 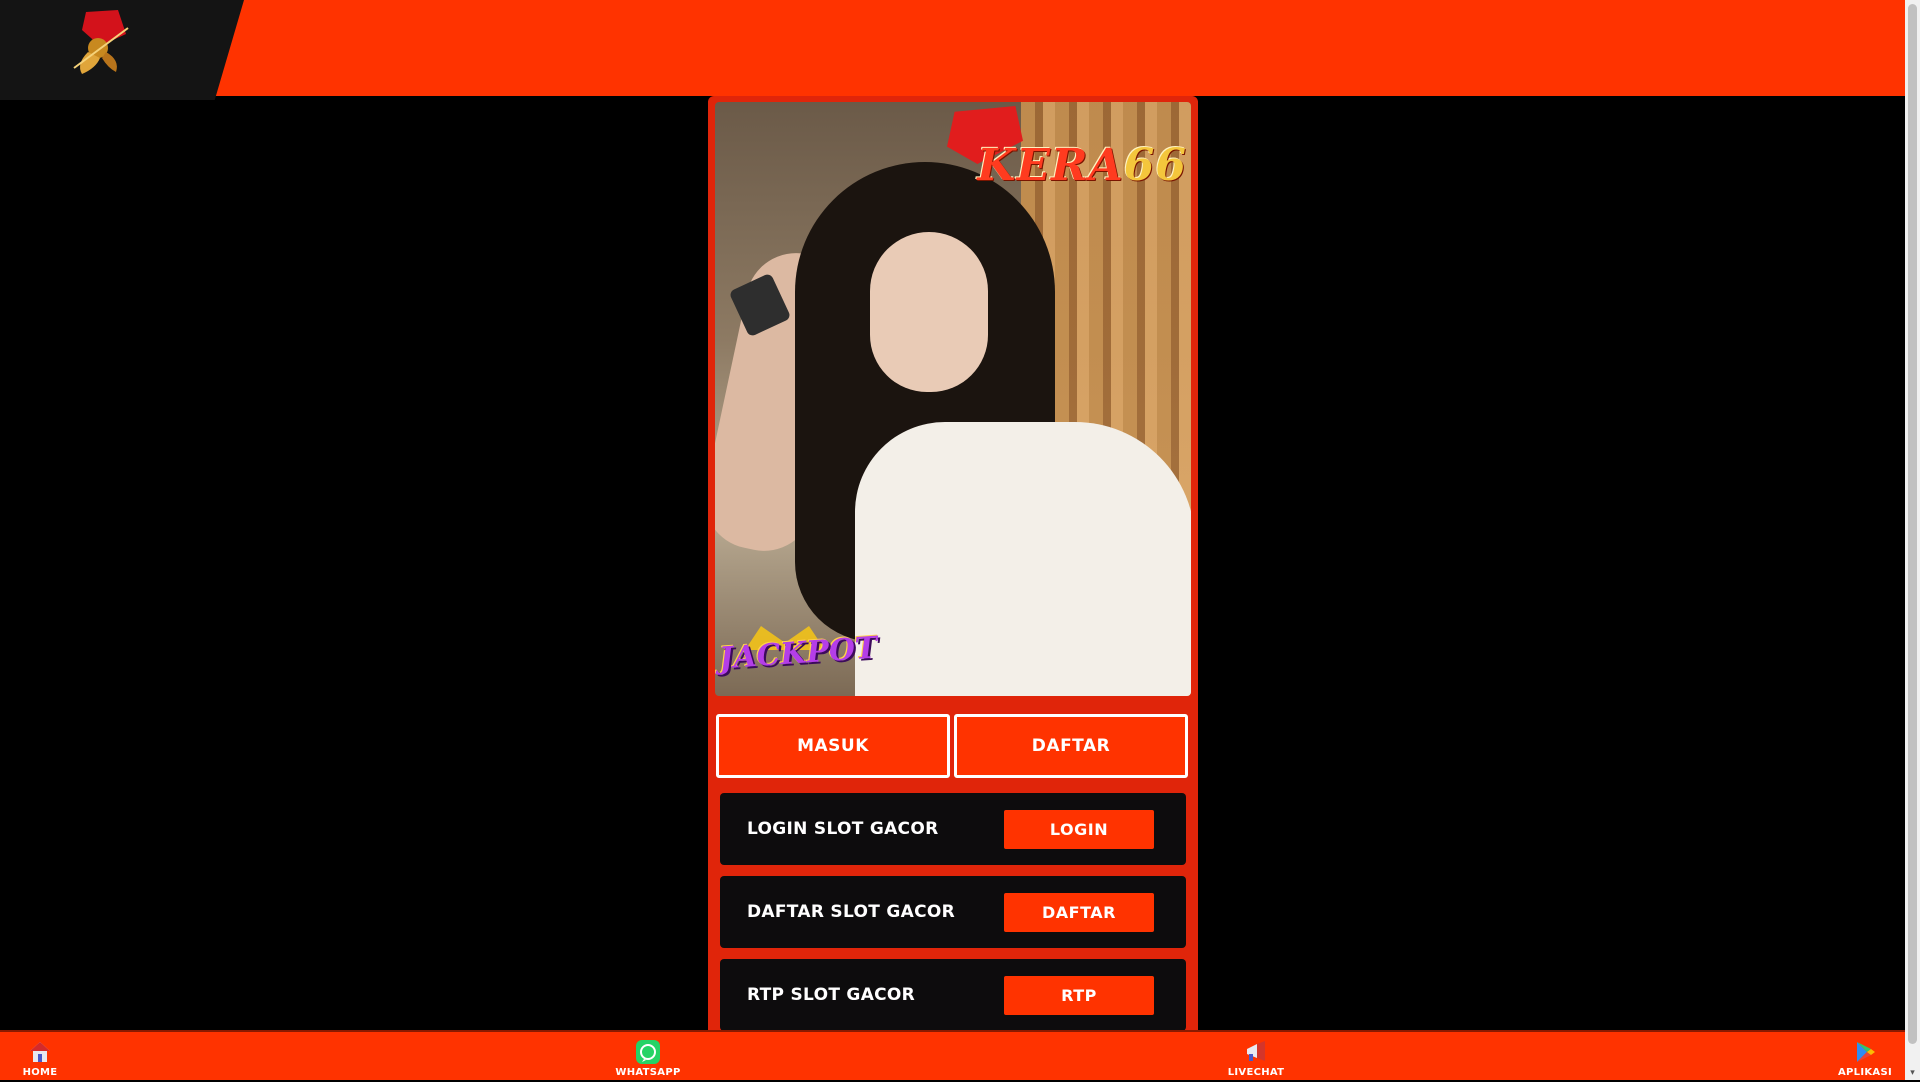 I want to click on nav-home: HOME, so click(x=40, y=1057).